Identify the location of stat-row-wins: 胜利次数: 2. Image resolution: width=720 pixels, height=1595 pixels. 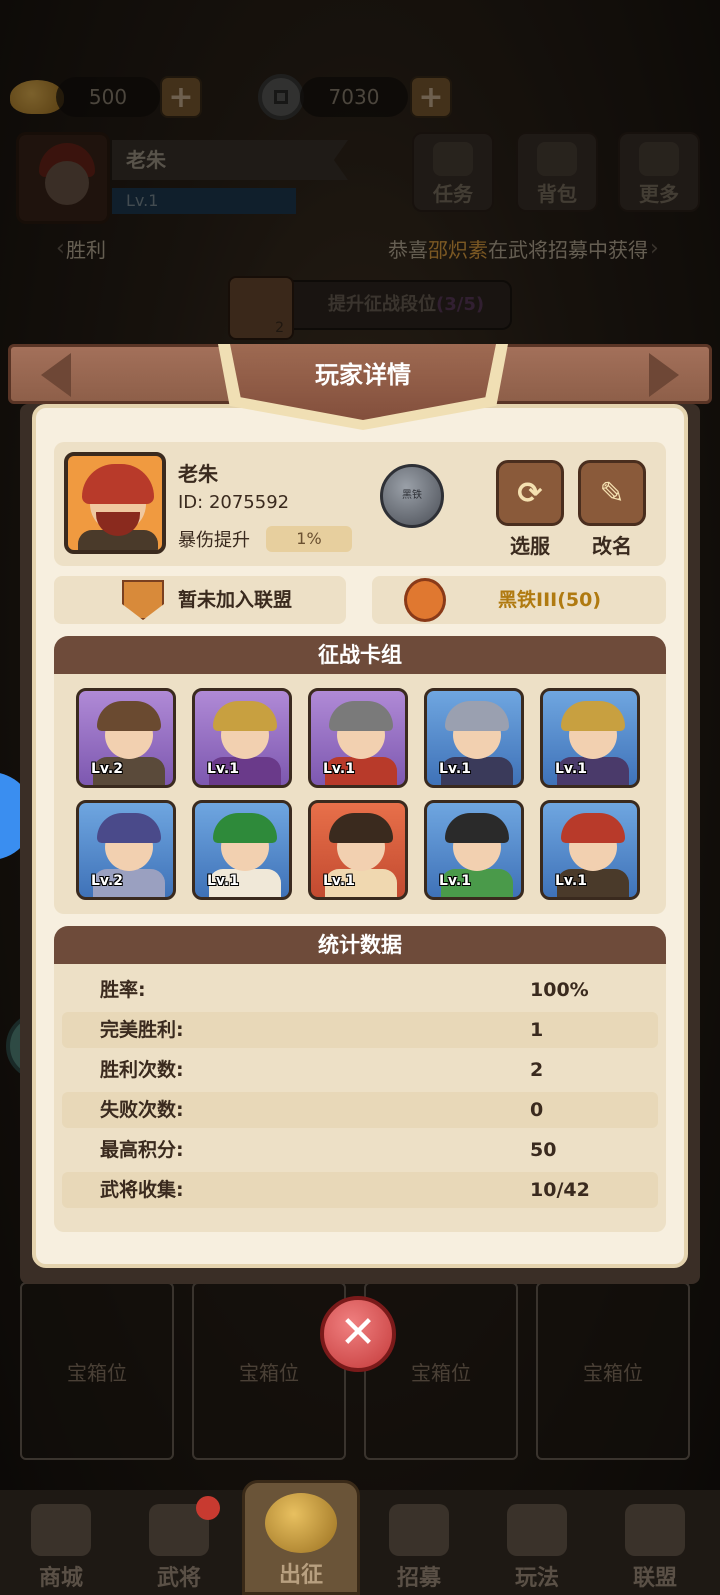
(360, 1070).